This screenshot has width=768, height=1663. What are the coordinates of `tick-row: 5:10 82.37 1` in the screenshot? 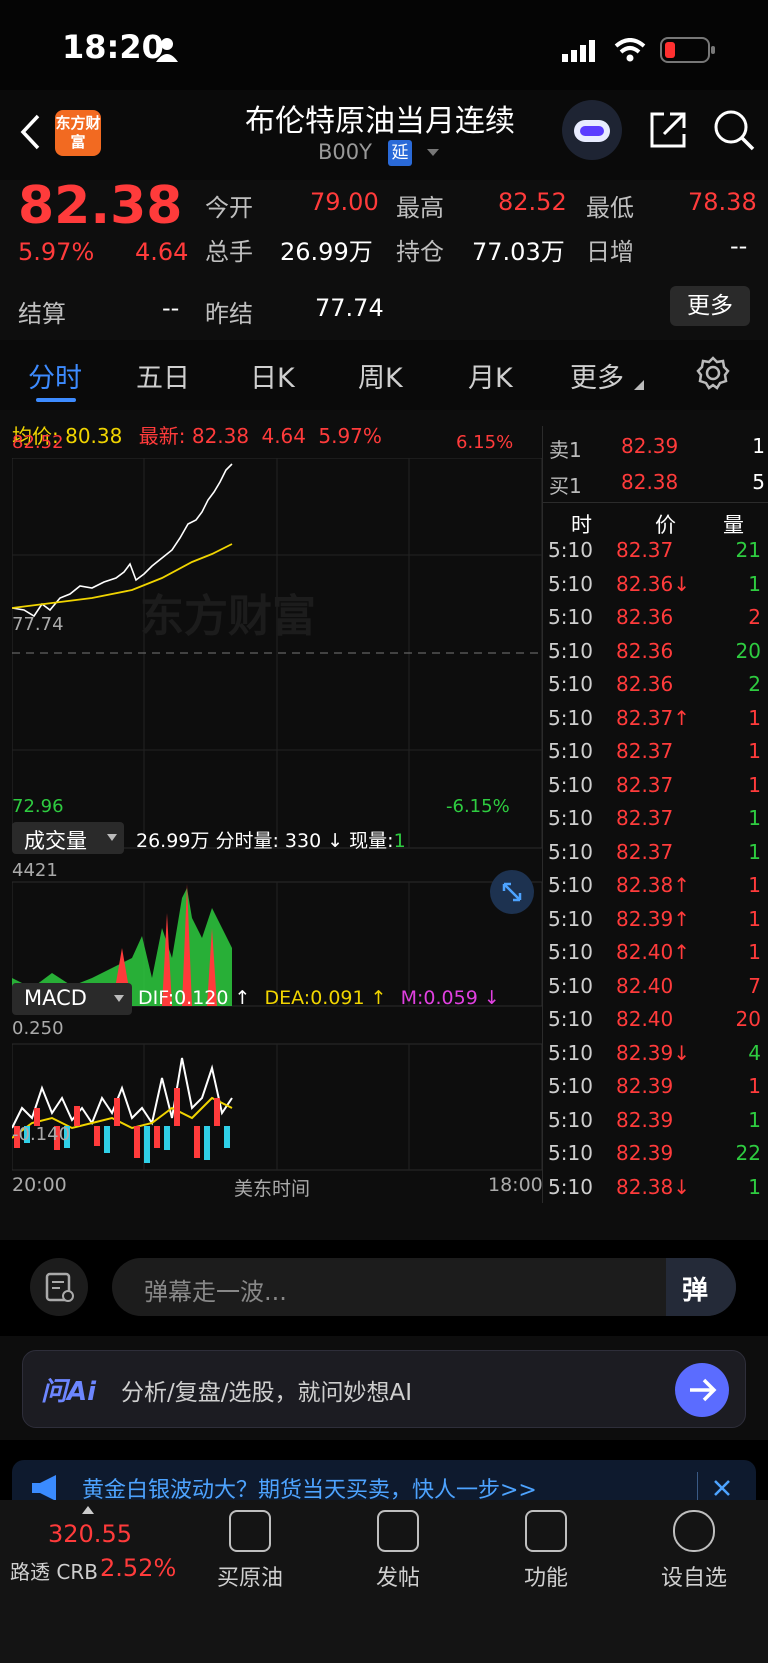 It's located at (655, 856).